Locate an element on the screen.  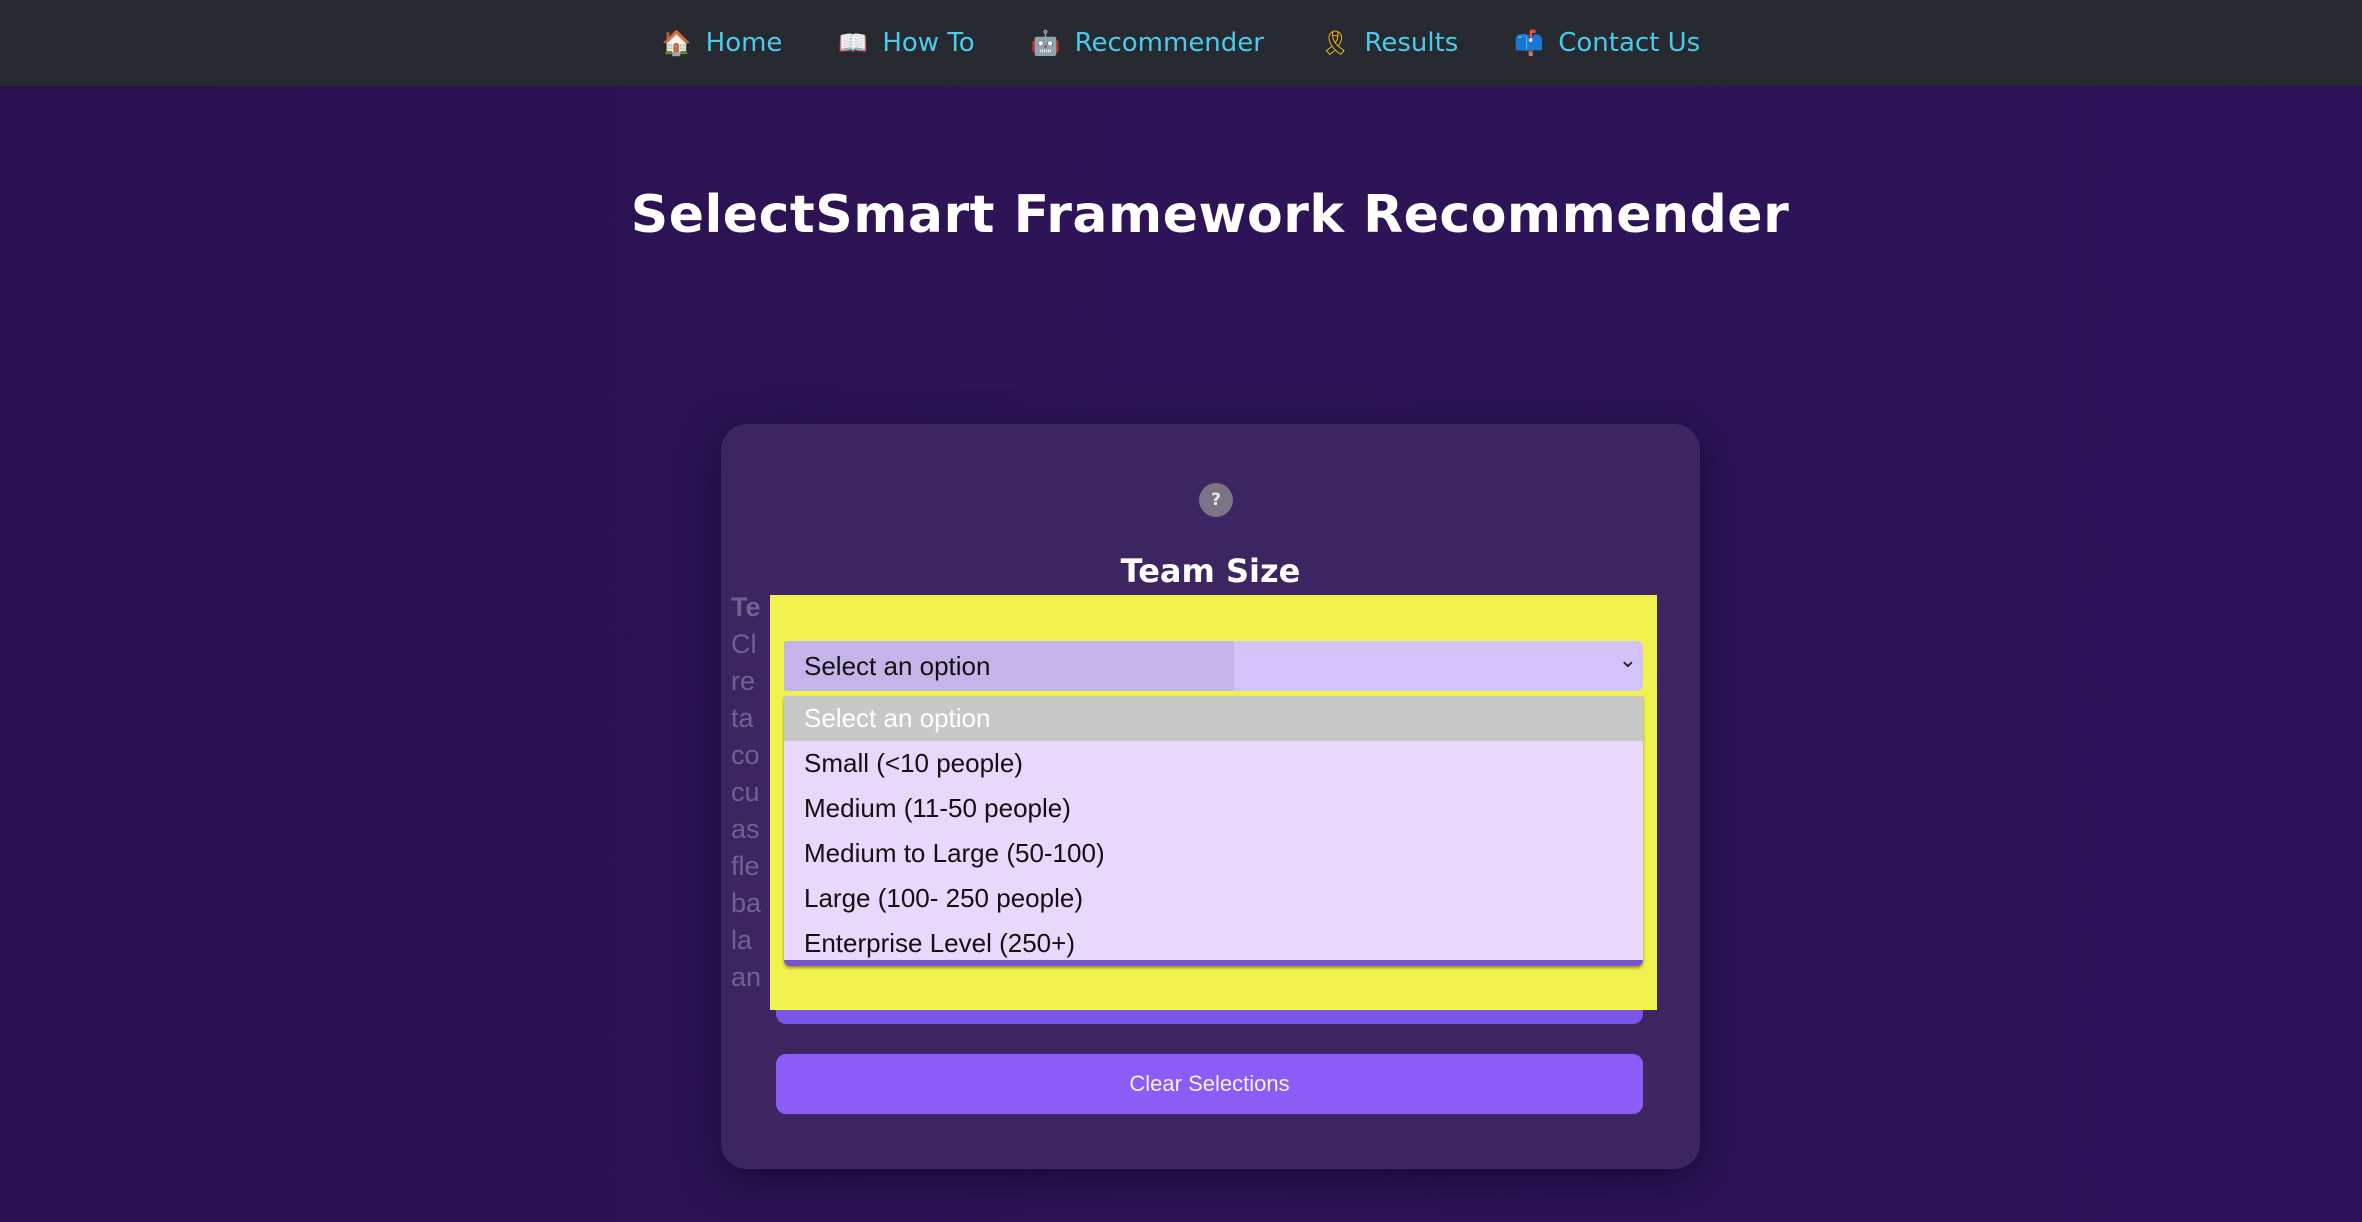
option-select-an-option: Select an option is located at coordinates (1213, 718).